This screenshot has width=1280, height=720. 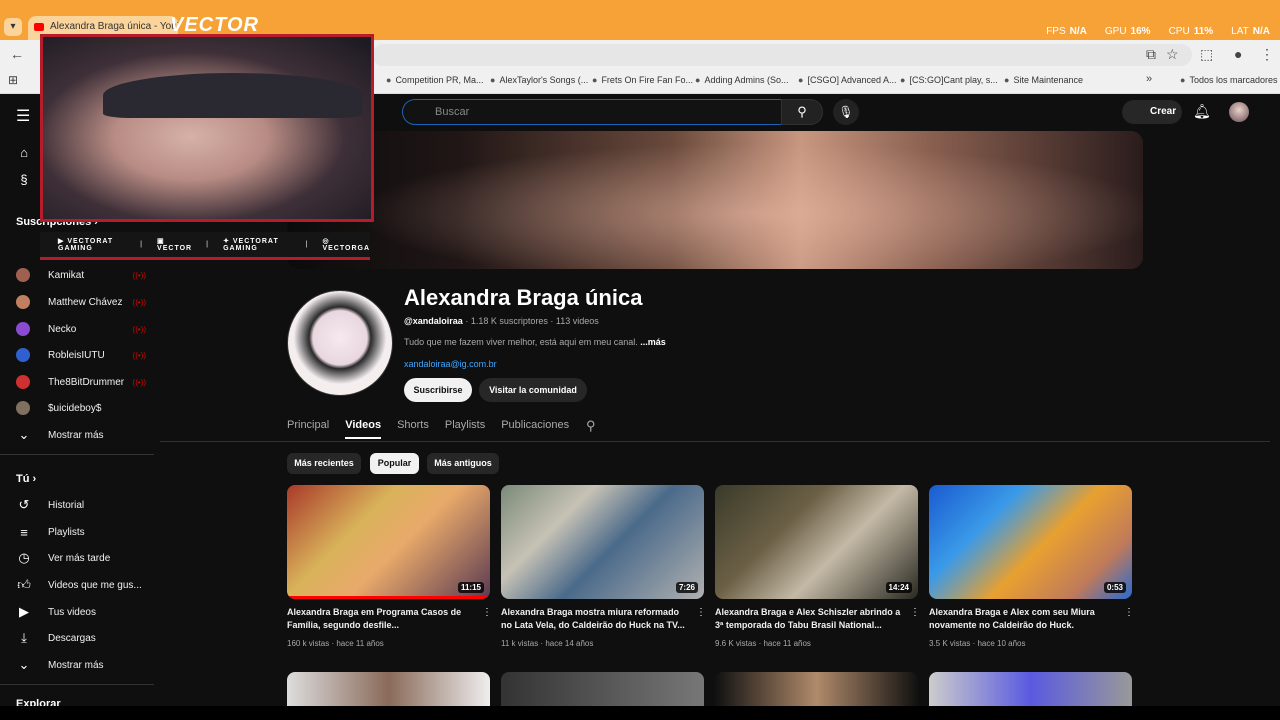 I want to click on video-thumbnail: 7:26, so click(x=602, y=542).